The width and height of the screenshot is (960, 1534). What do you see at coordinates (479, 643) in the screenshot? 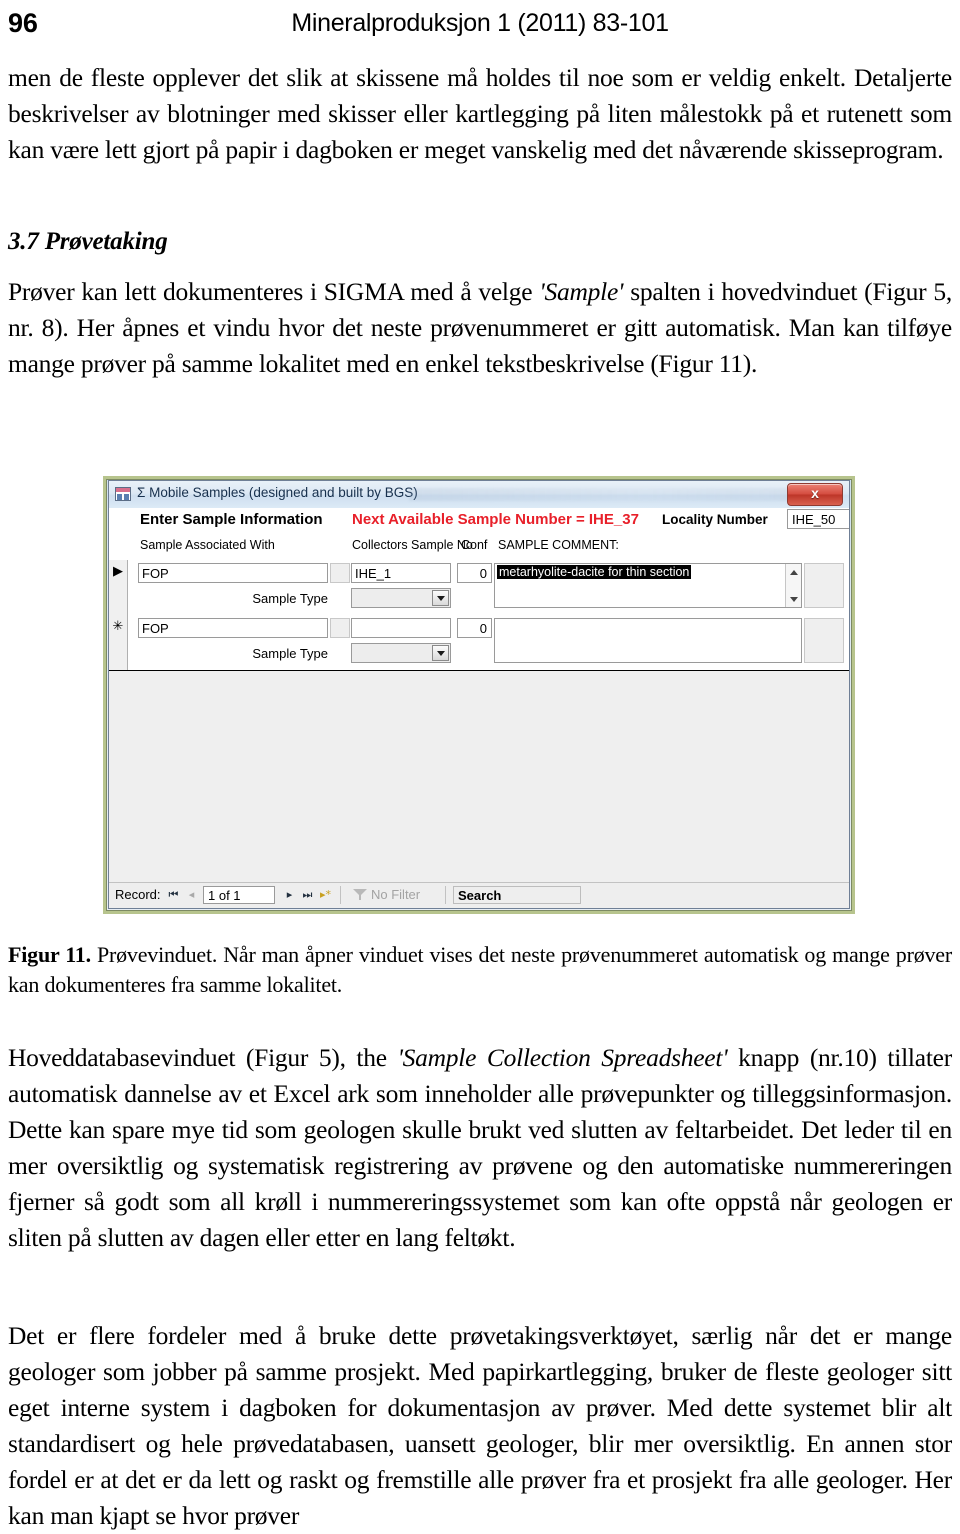
I see `table-row: ✳ FOP 0 Sample Type` at bounding box center [479, 643].